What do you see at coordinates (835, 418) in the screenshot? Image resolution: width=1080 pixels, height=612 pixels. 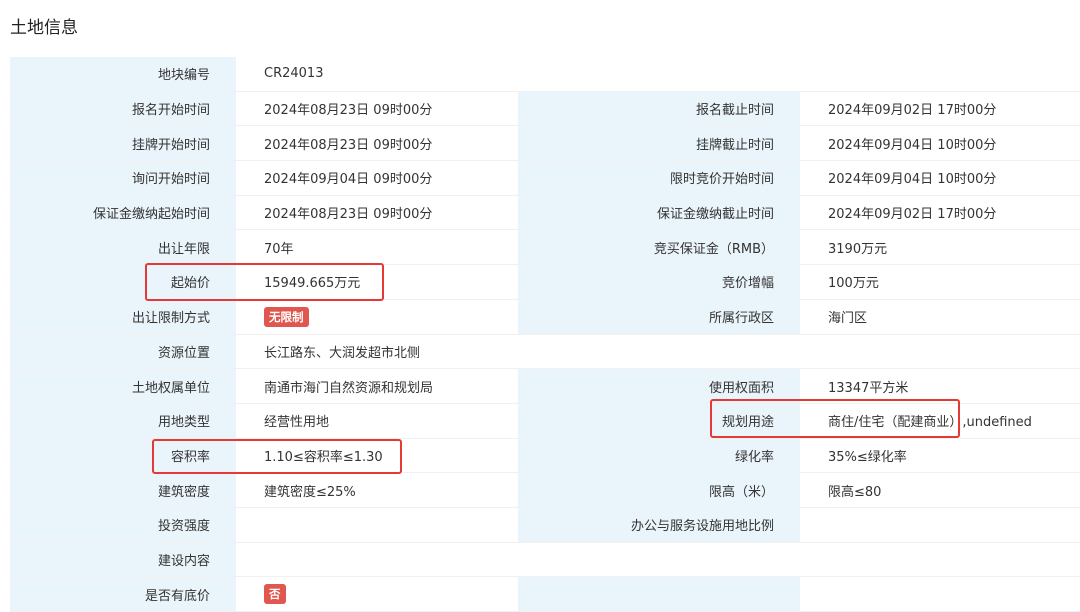 I see `highlight-planned-use` at bounding box center [835, 418].